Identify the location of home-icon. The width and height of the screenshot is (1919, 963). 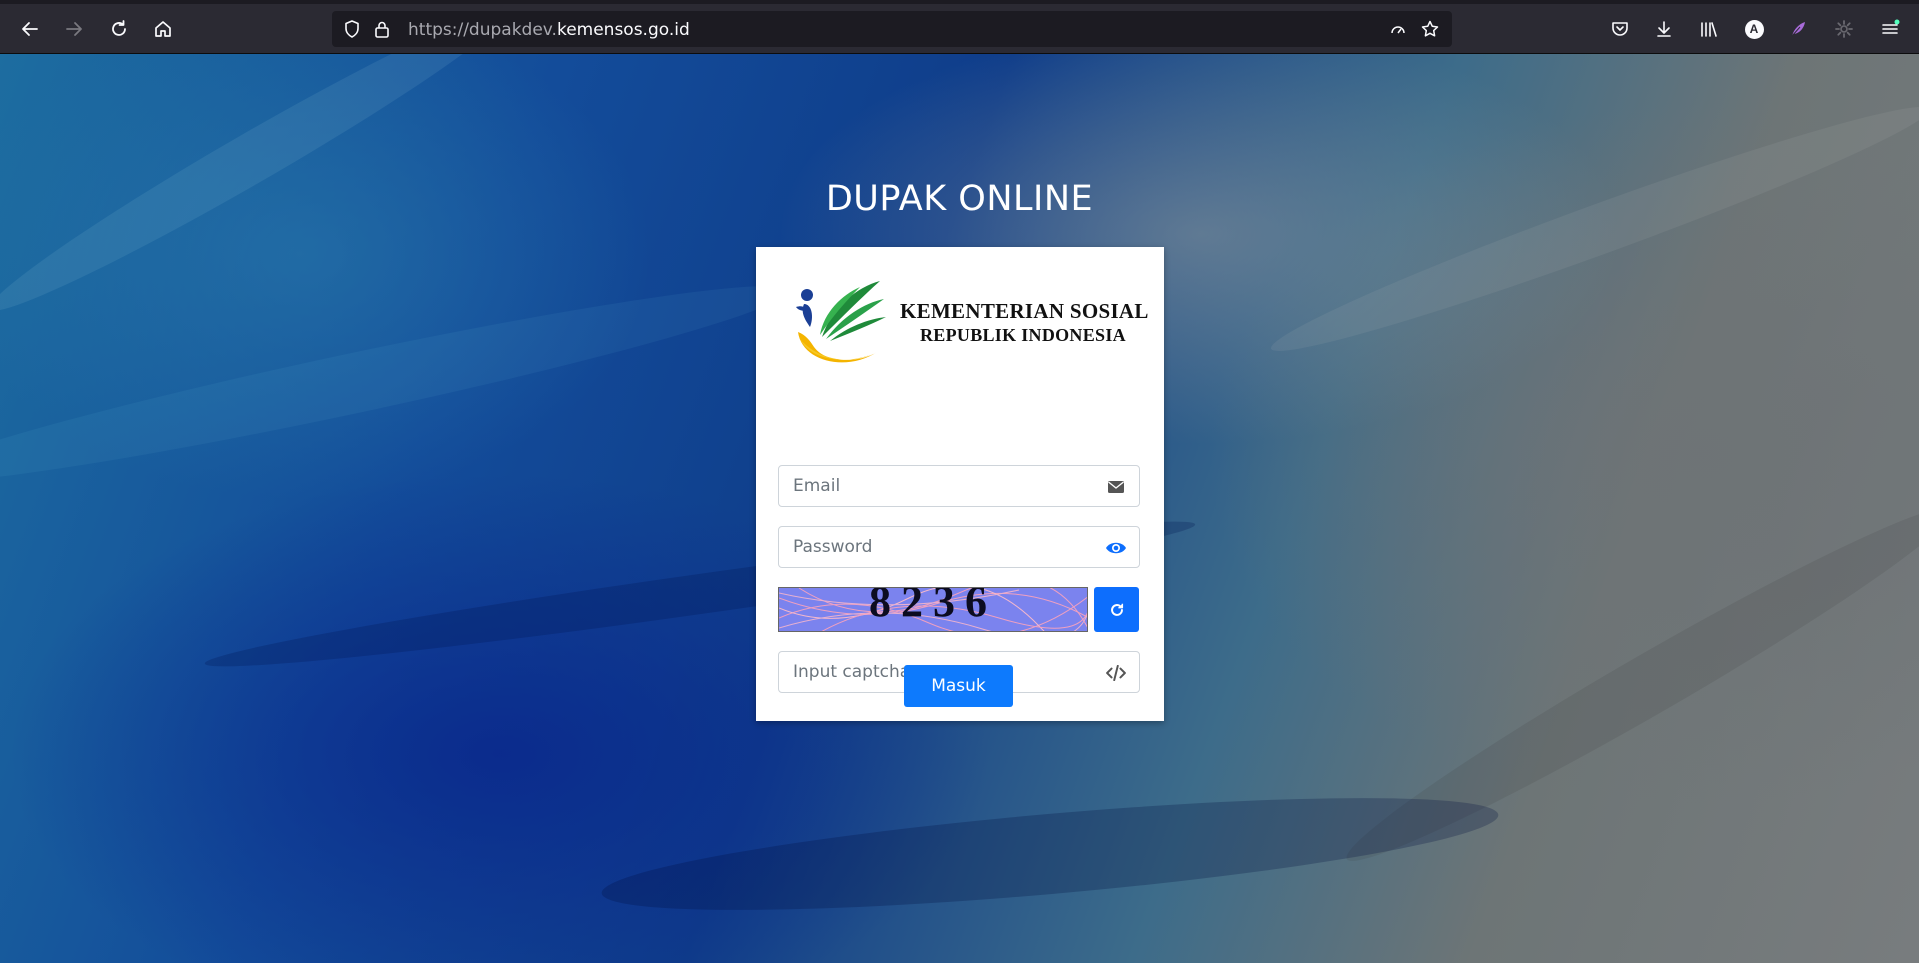
(163, 29).